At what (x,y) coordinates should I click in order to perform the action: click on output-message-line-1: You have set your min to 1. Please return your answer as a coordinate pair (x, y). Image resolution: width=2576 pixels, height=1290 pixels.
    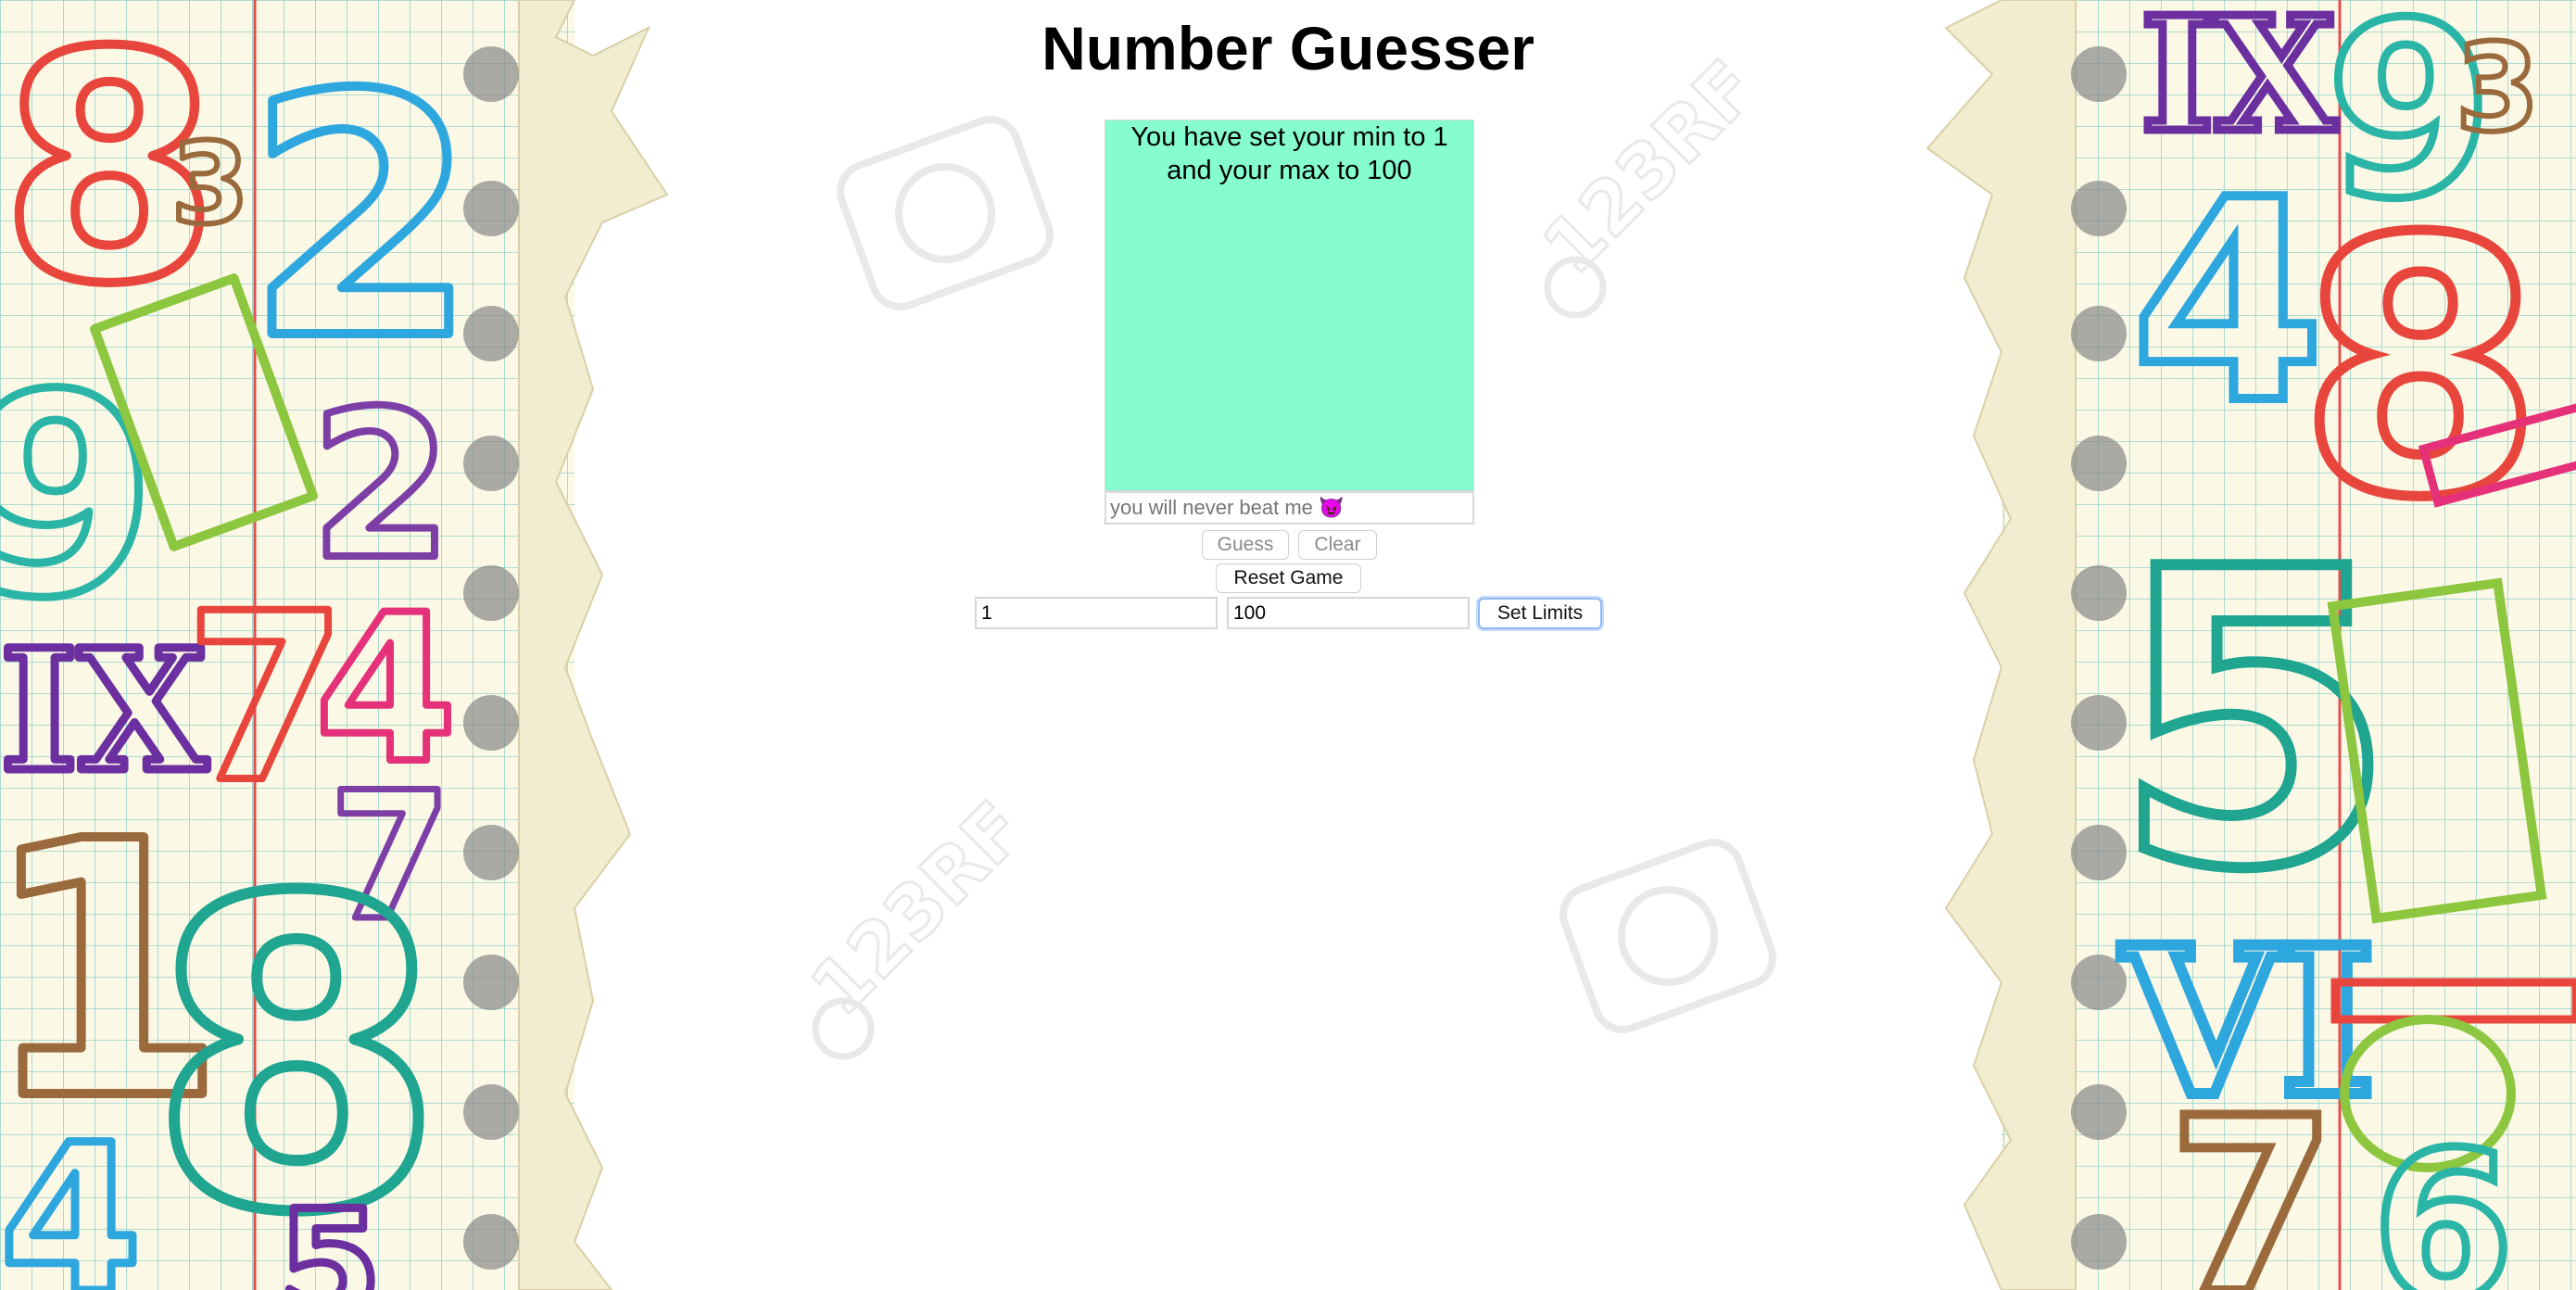
    Looking at the image, I should click on (1289, 137).